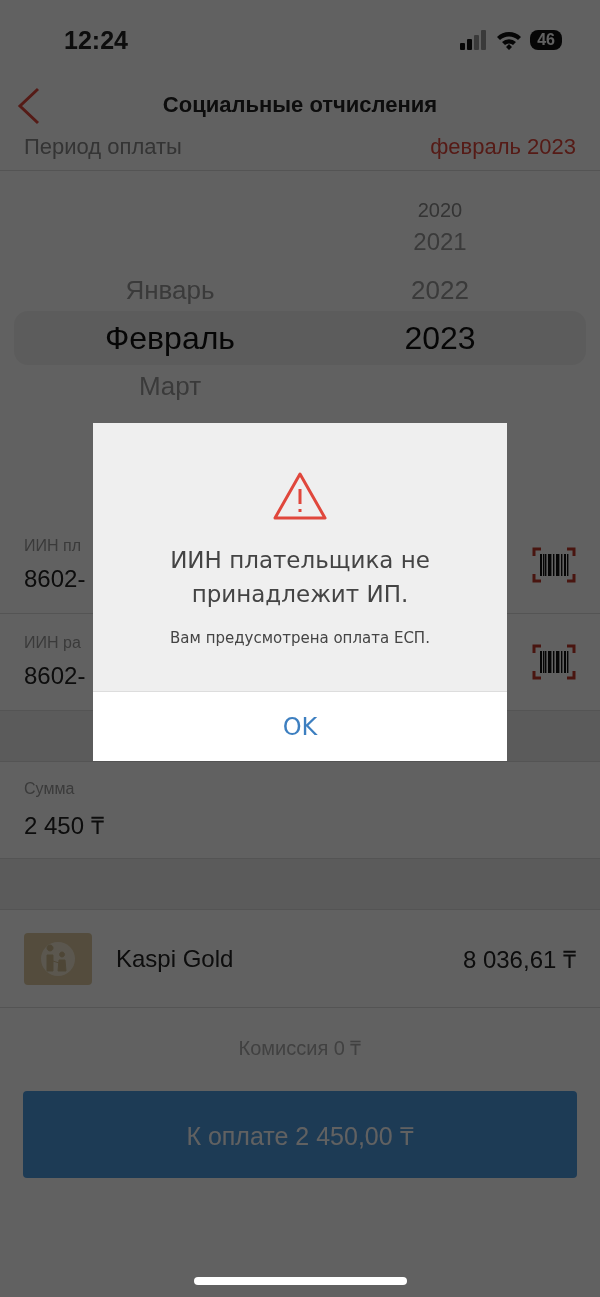  What do you see at coordinates (289, 958) in the screenshot?
I see `card-name: Kaspi Gold` at bounding box center [289, 958].